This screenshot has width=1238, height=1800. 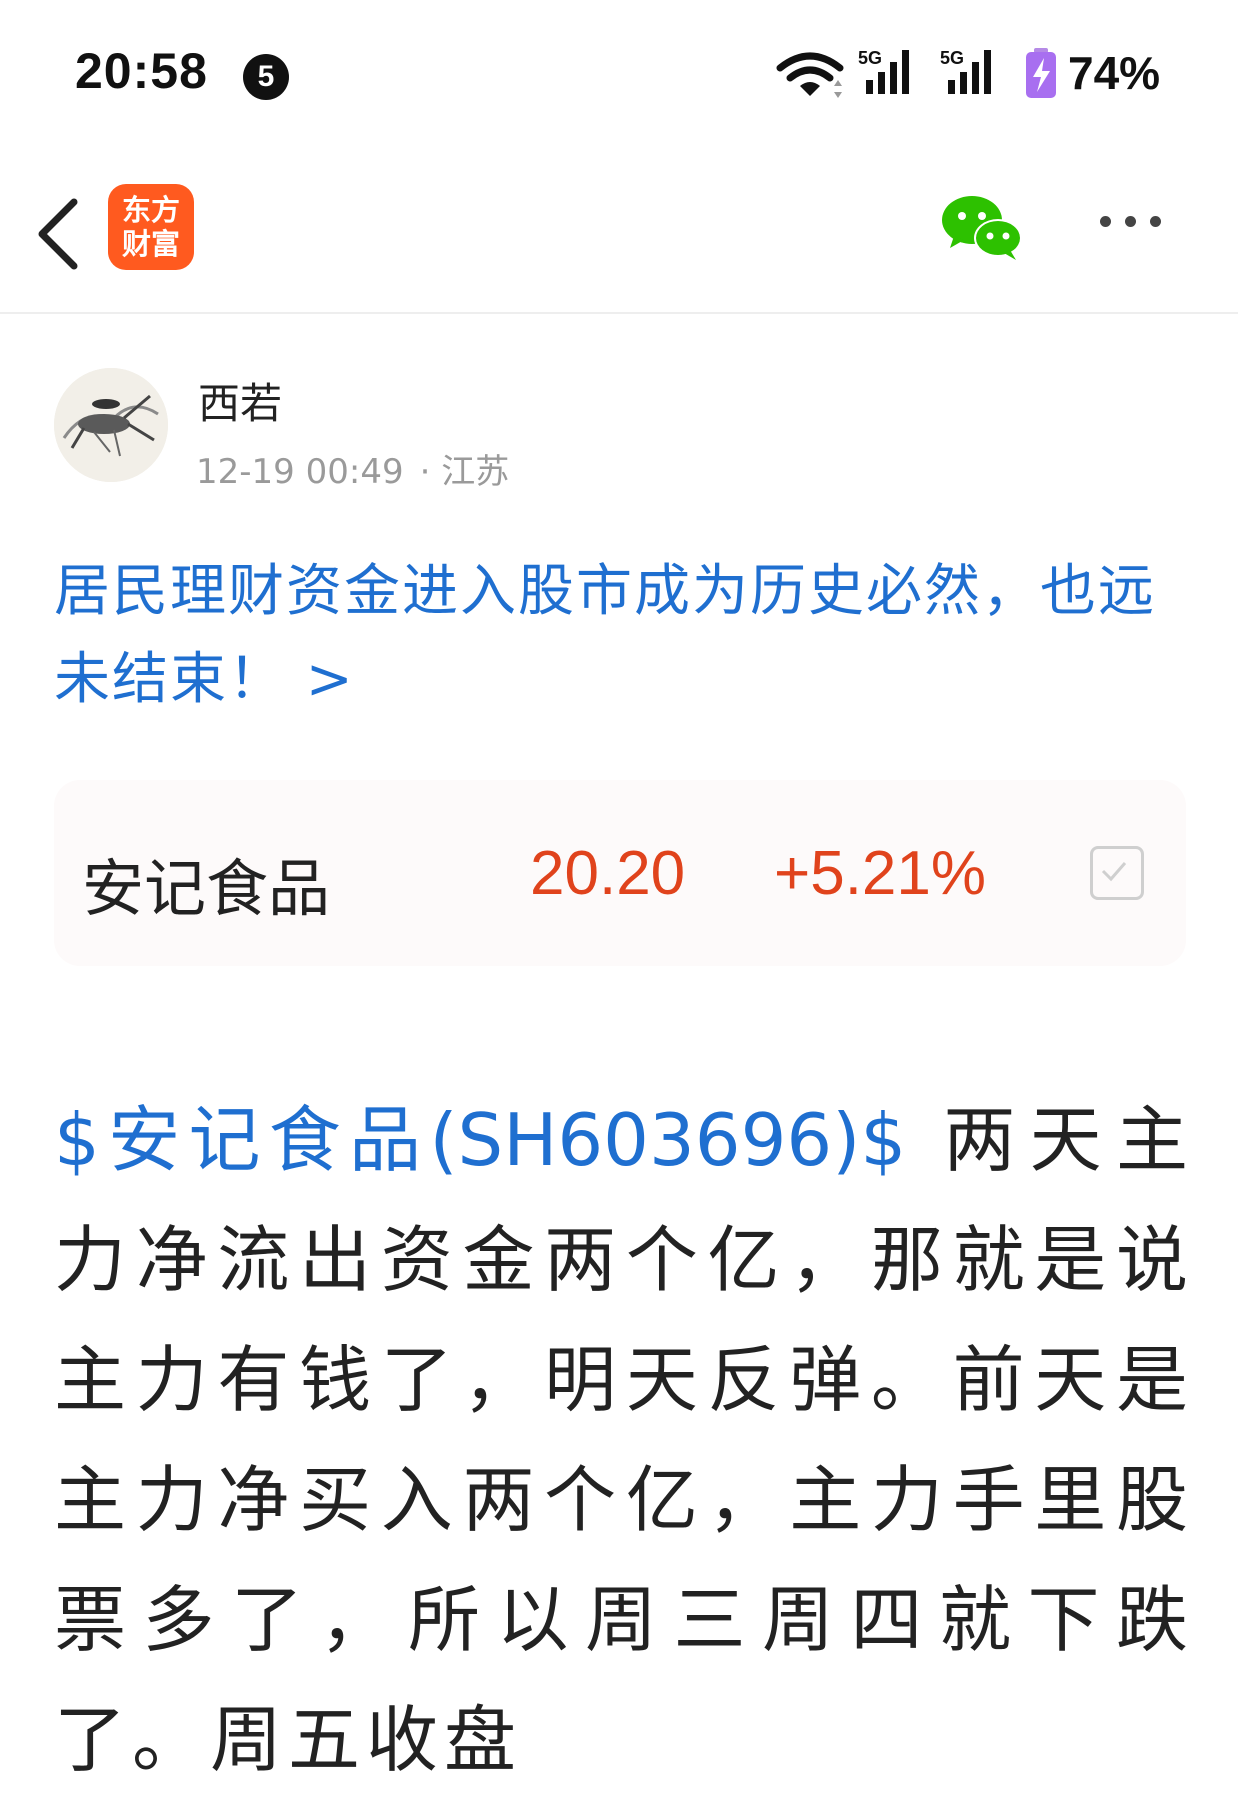 I want to click on signal-1-label: 5G, so click(x=870, y=58).